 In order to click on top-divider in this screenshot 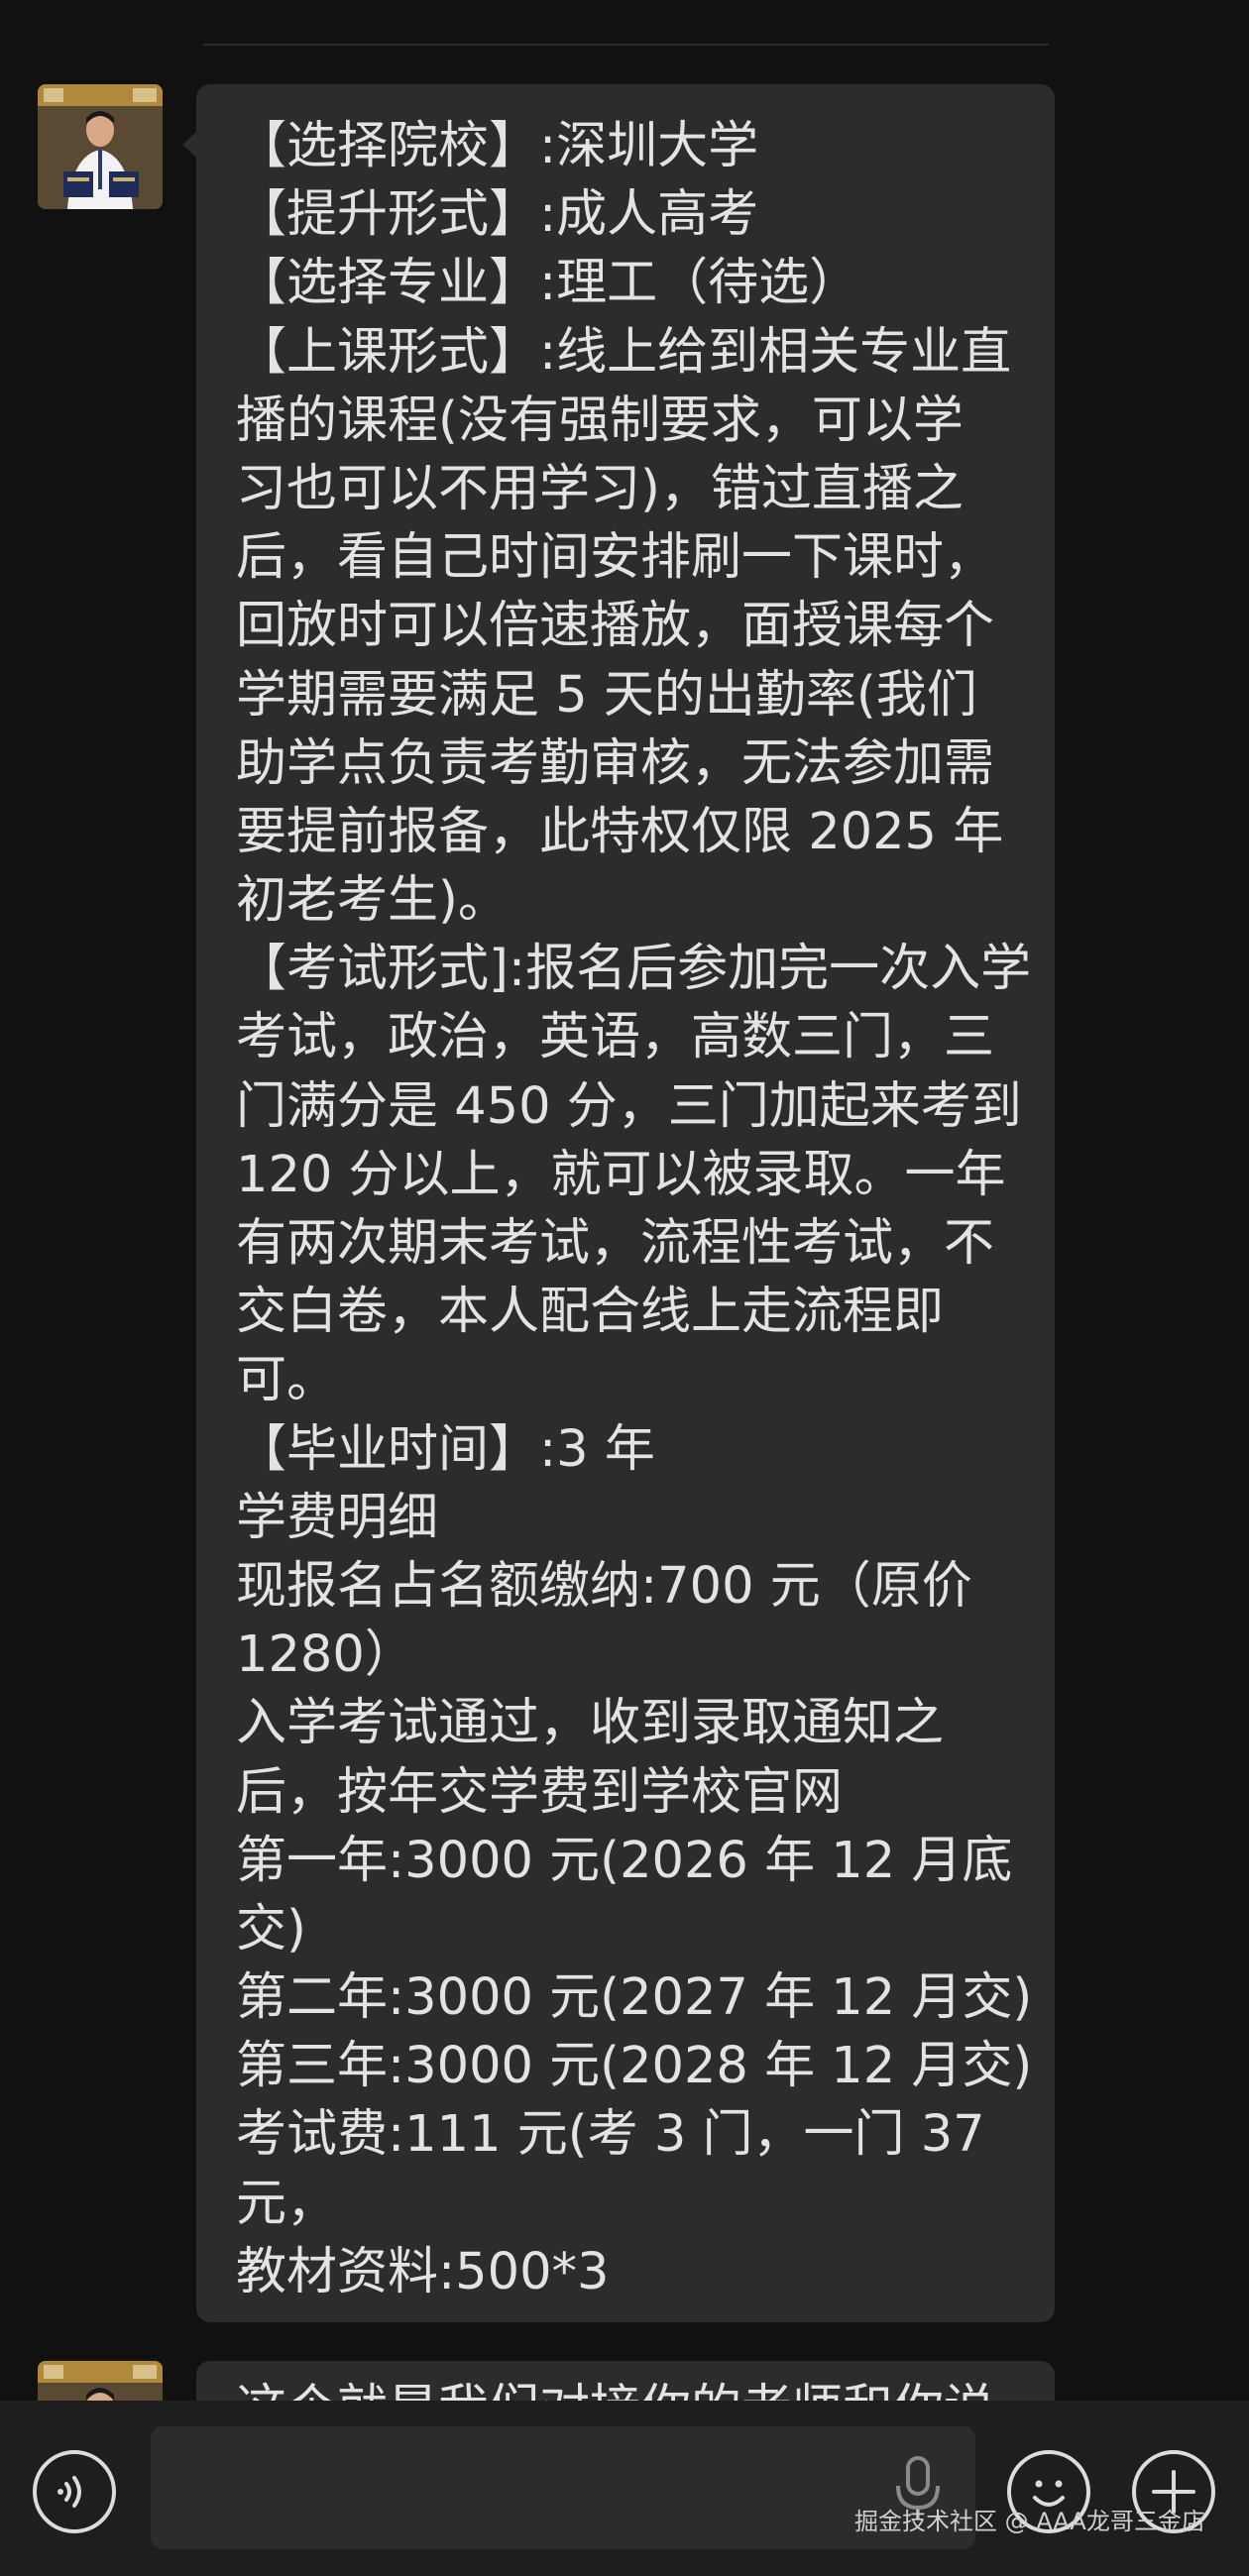, I will do `click(626, 45)`.